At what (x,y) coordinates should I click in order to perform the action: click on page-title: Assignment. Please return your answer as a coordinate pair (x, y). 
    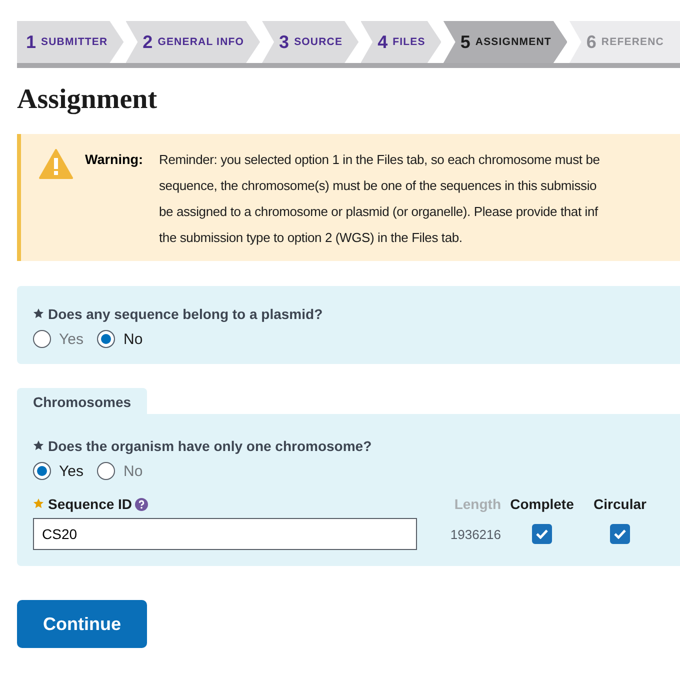
    Looking at the image, I should click on (87, 100).